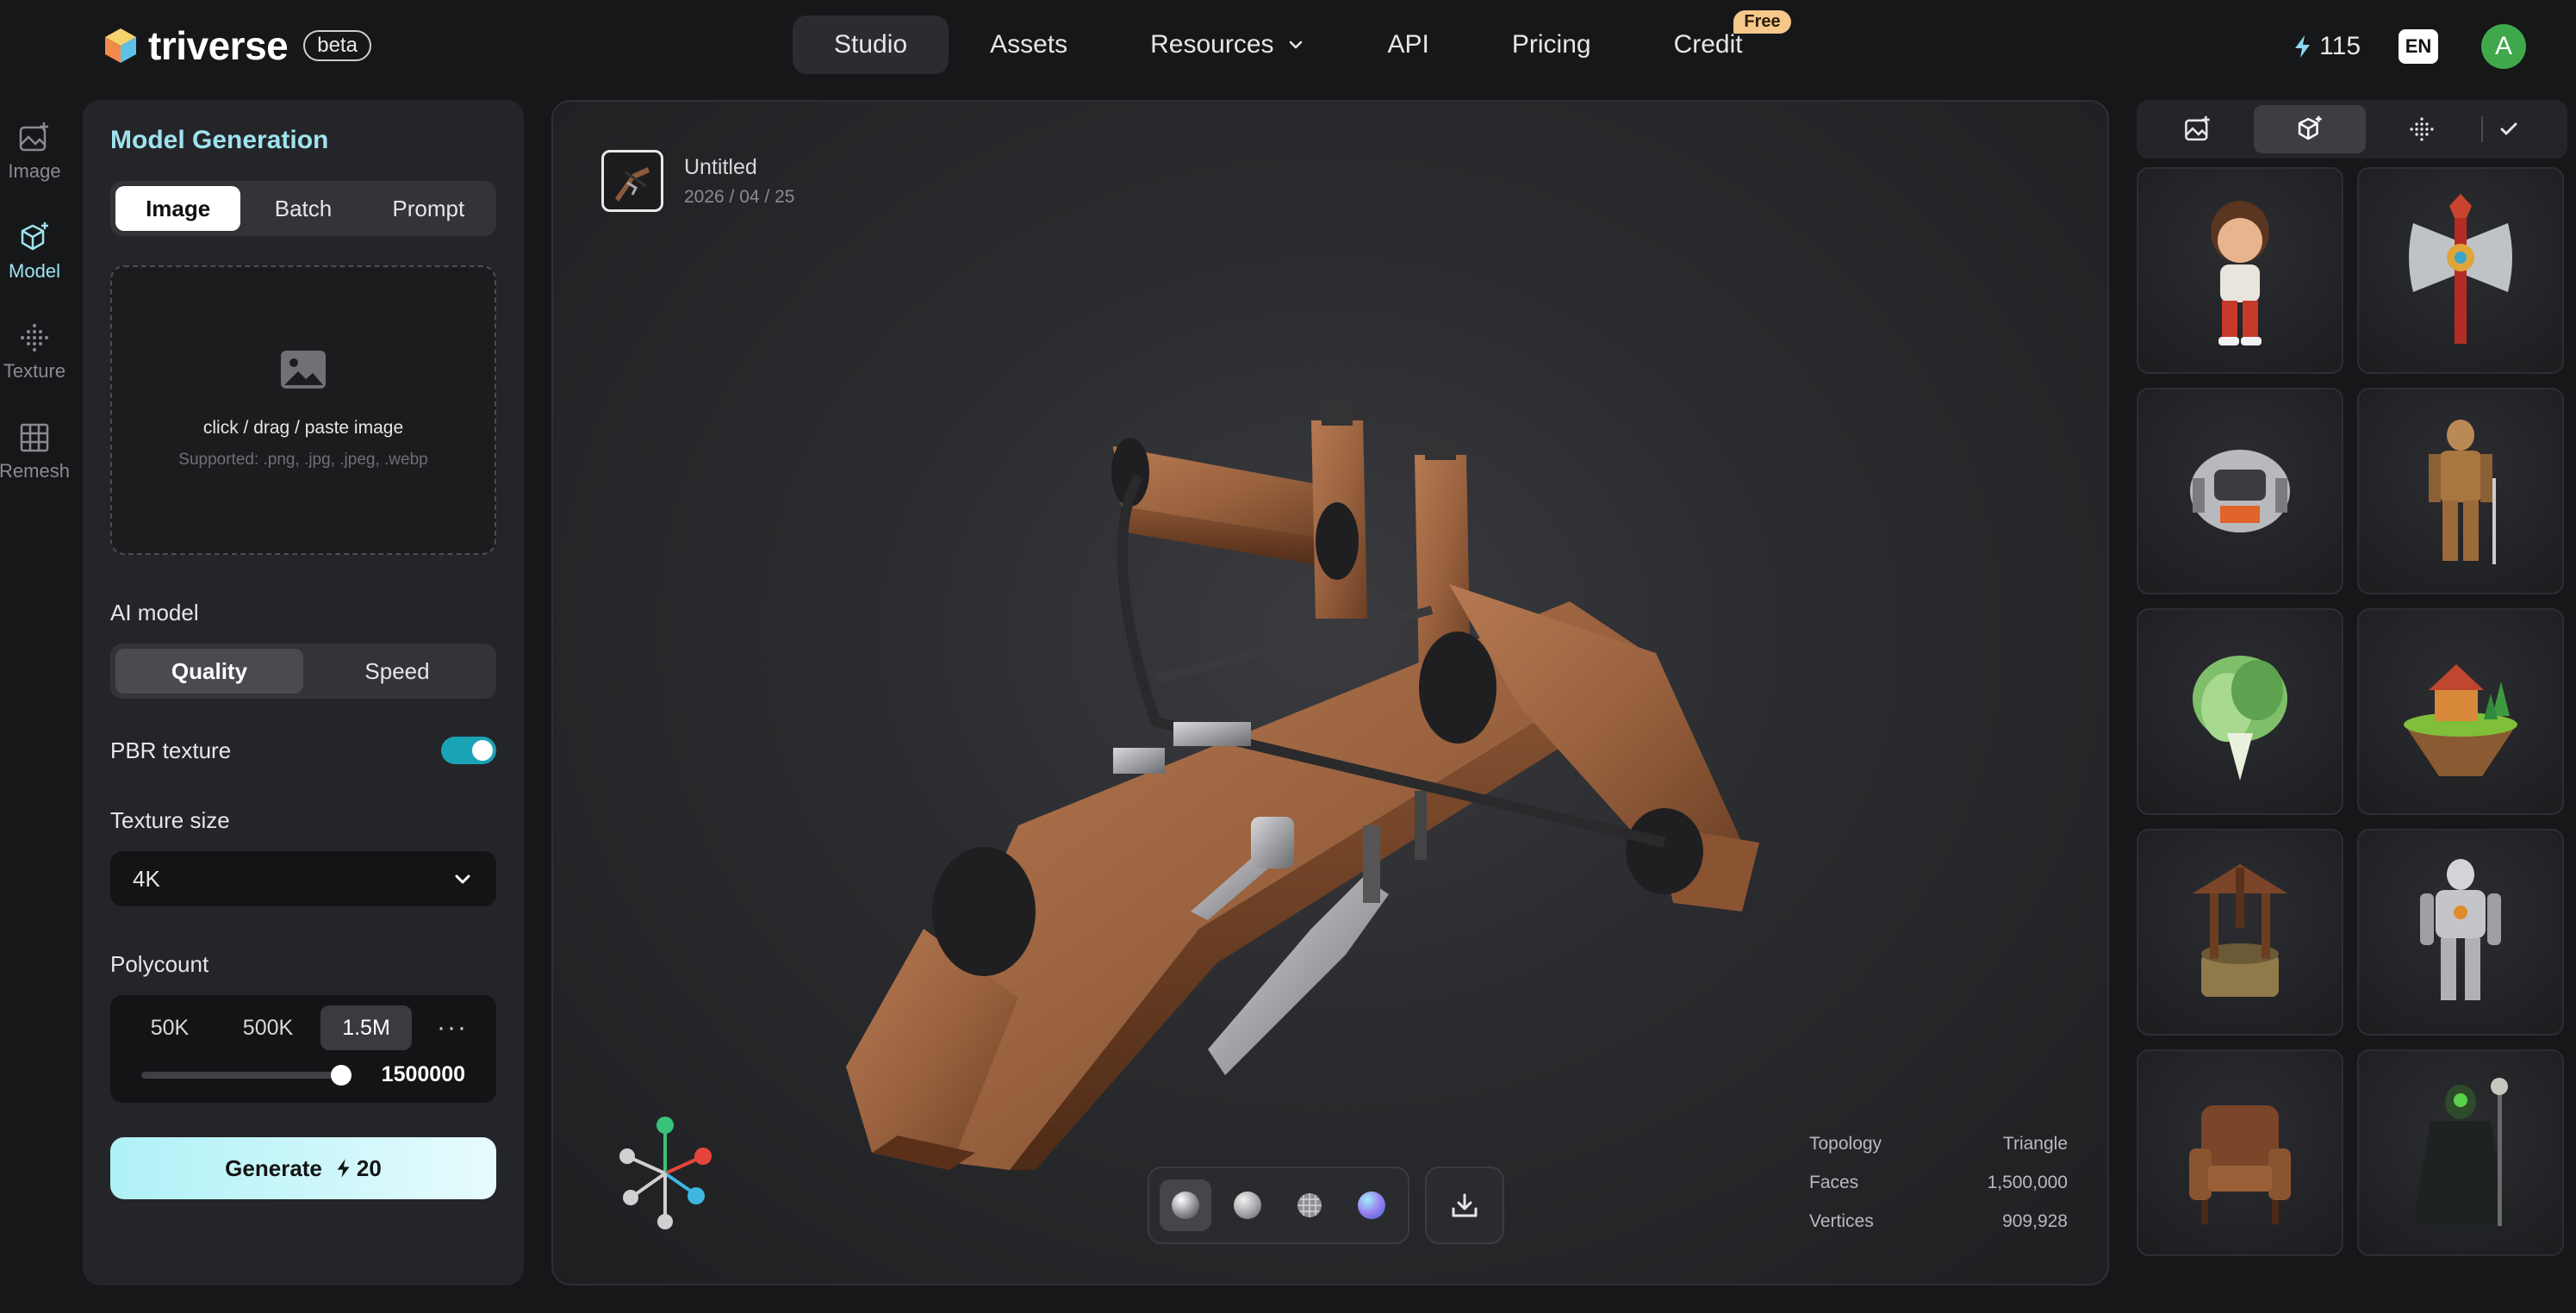 Image resolution: width=2576 pixels, height=1313 pixels. Describe the element at coordinates (35, 252) in the screenshot. I see `rail-item-model: Model` at that location.